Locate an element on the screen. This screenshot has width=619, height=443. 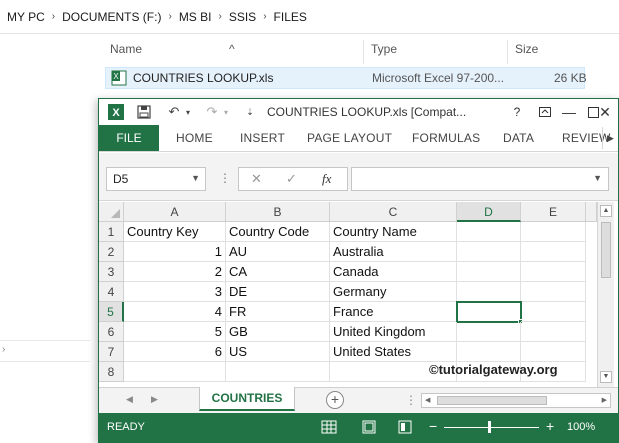
column-header-type: Type is located at coordinates (384, 49).